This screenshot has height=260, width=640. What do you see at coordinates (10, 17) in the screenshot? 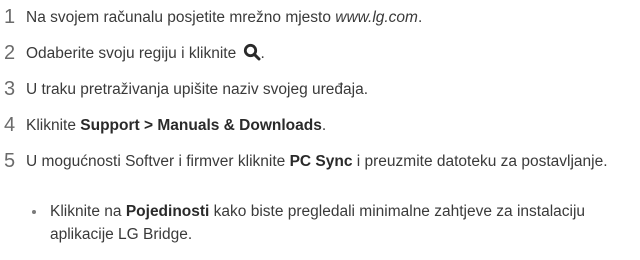
I see `step-number: 1` at bounding box center [10, 17].